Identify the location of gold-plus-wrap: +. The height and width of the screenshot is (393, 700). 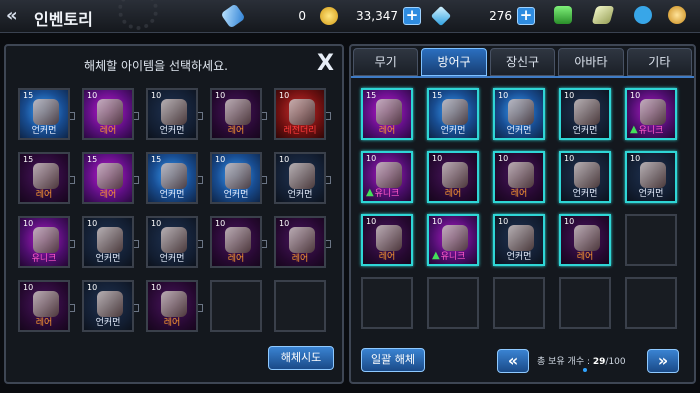
(412, 16).